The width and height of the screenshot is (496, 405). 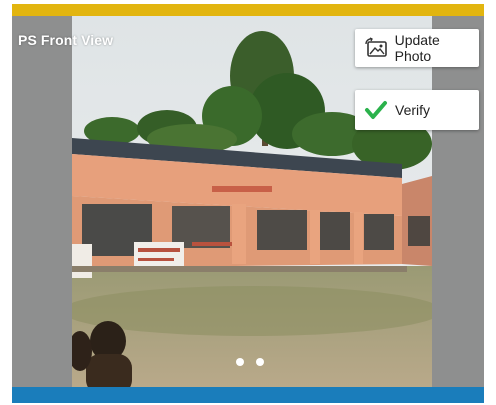 I want to click on update-photo-button: Update Photo, so click(x=417, y=48).